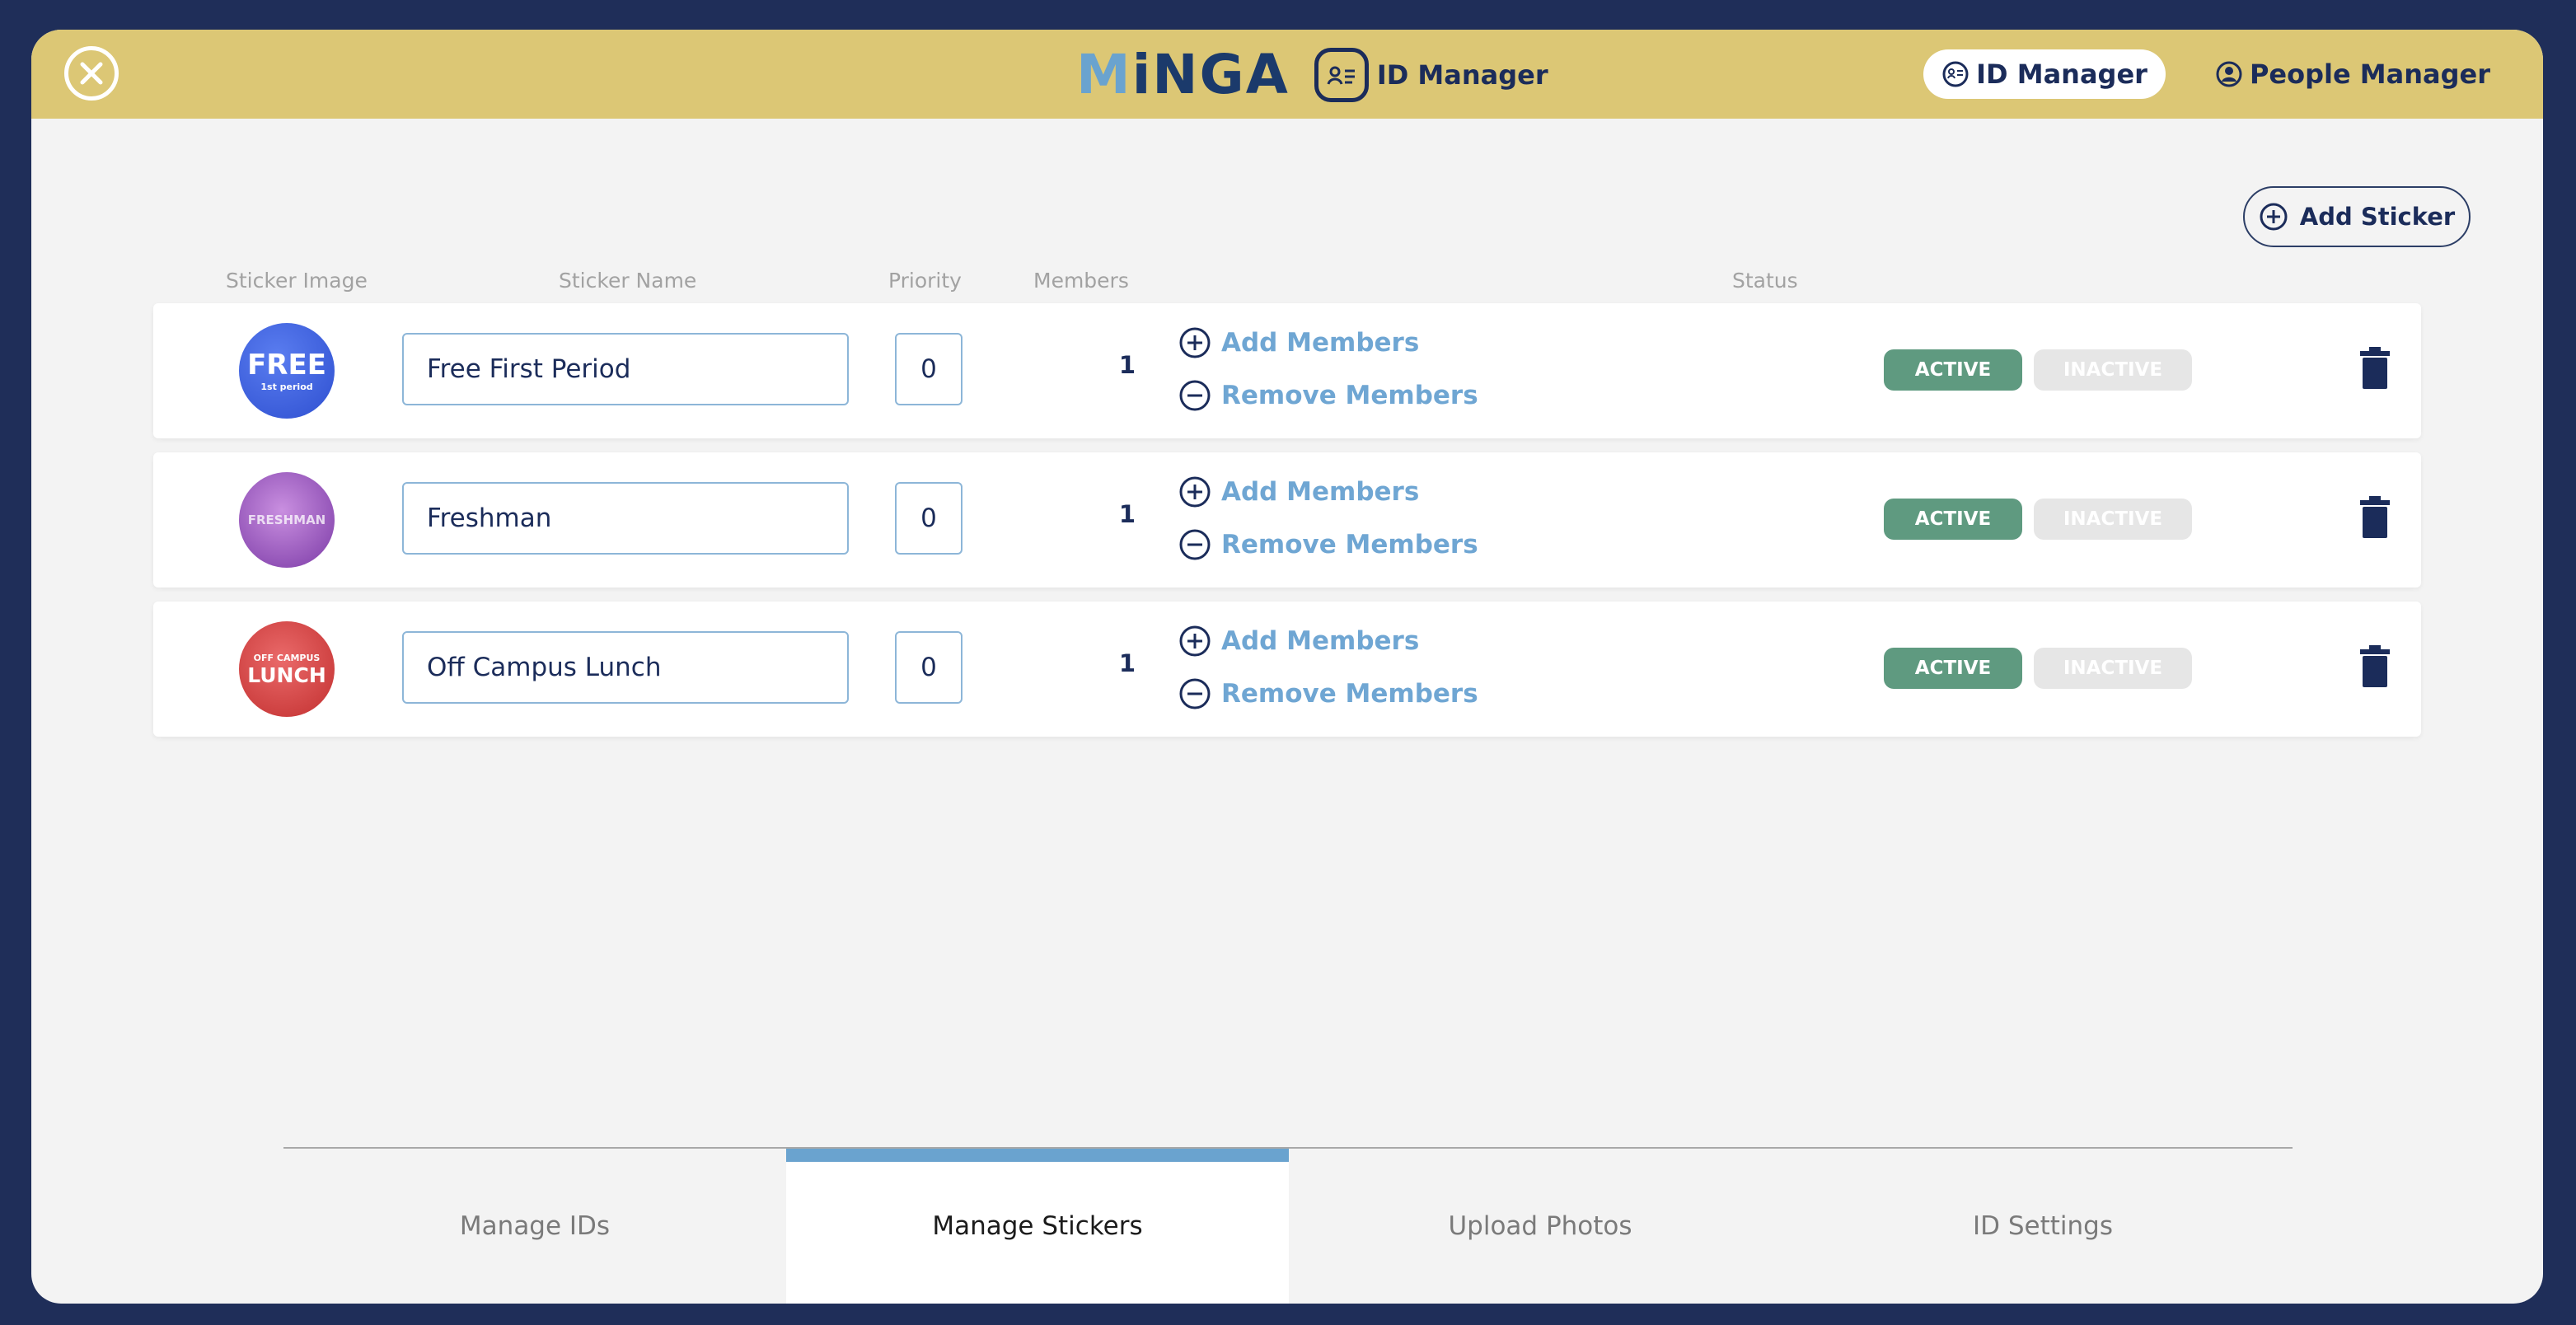 The image size is (2576, 1325). What do you see at coordinates (628, 281) in the screenshot?
I see `column-header-name: Sticker Name` at bounding box center [628, 281].